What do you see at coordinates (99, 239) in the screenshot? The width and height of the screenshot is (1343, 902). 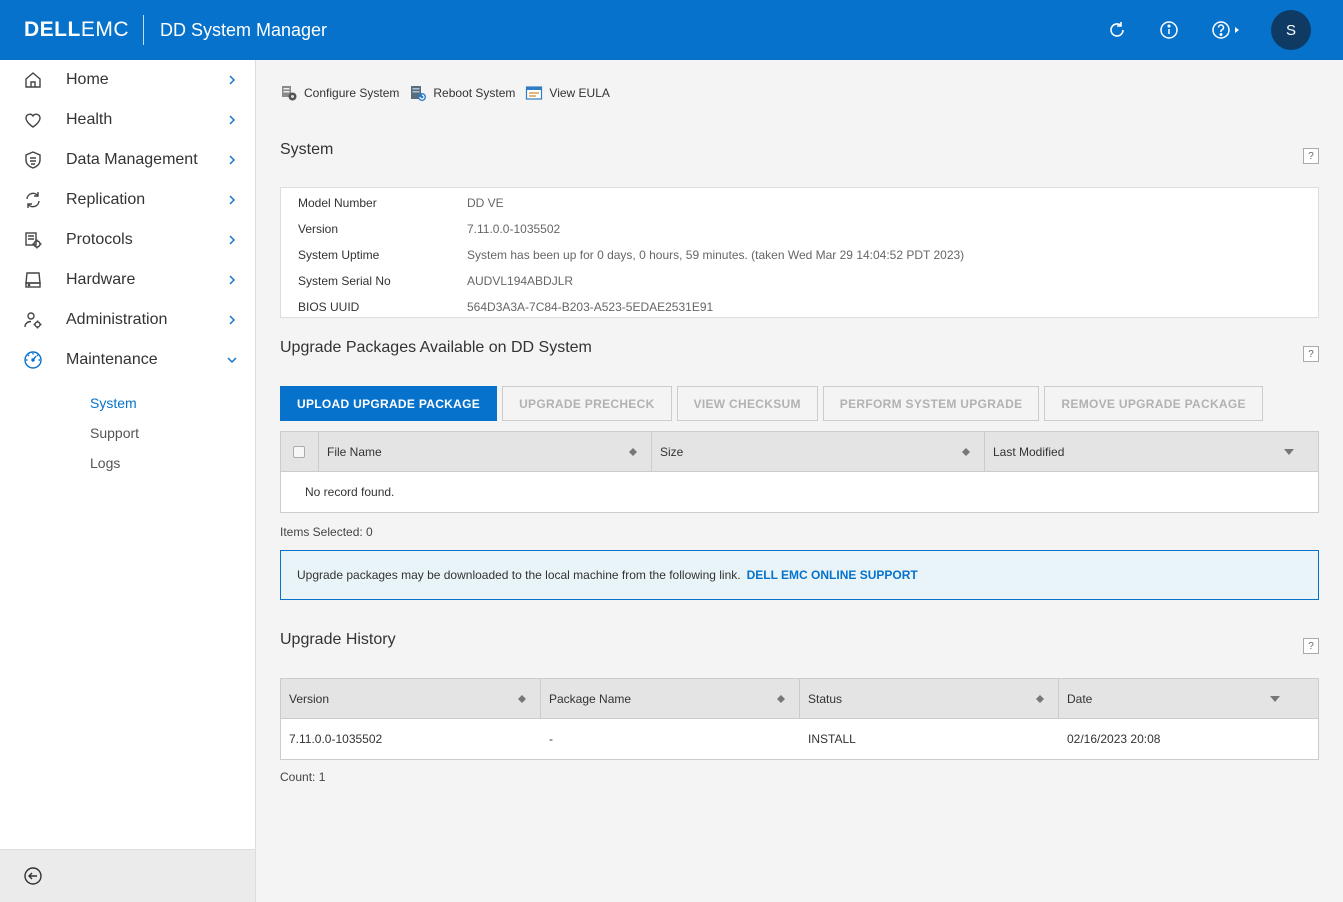 I see `sidebar-item-label: Protocols` at bounding box center [99, 239].